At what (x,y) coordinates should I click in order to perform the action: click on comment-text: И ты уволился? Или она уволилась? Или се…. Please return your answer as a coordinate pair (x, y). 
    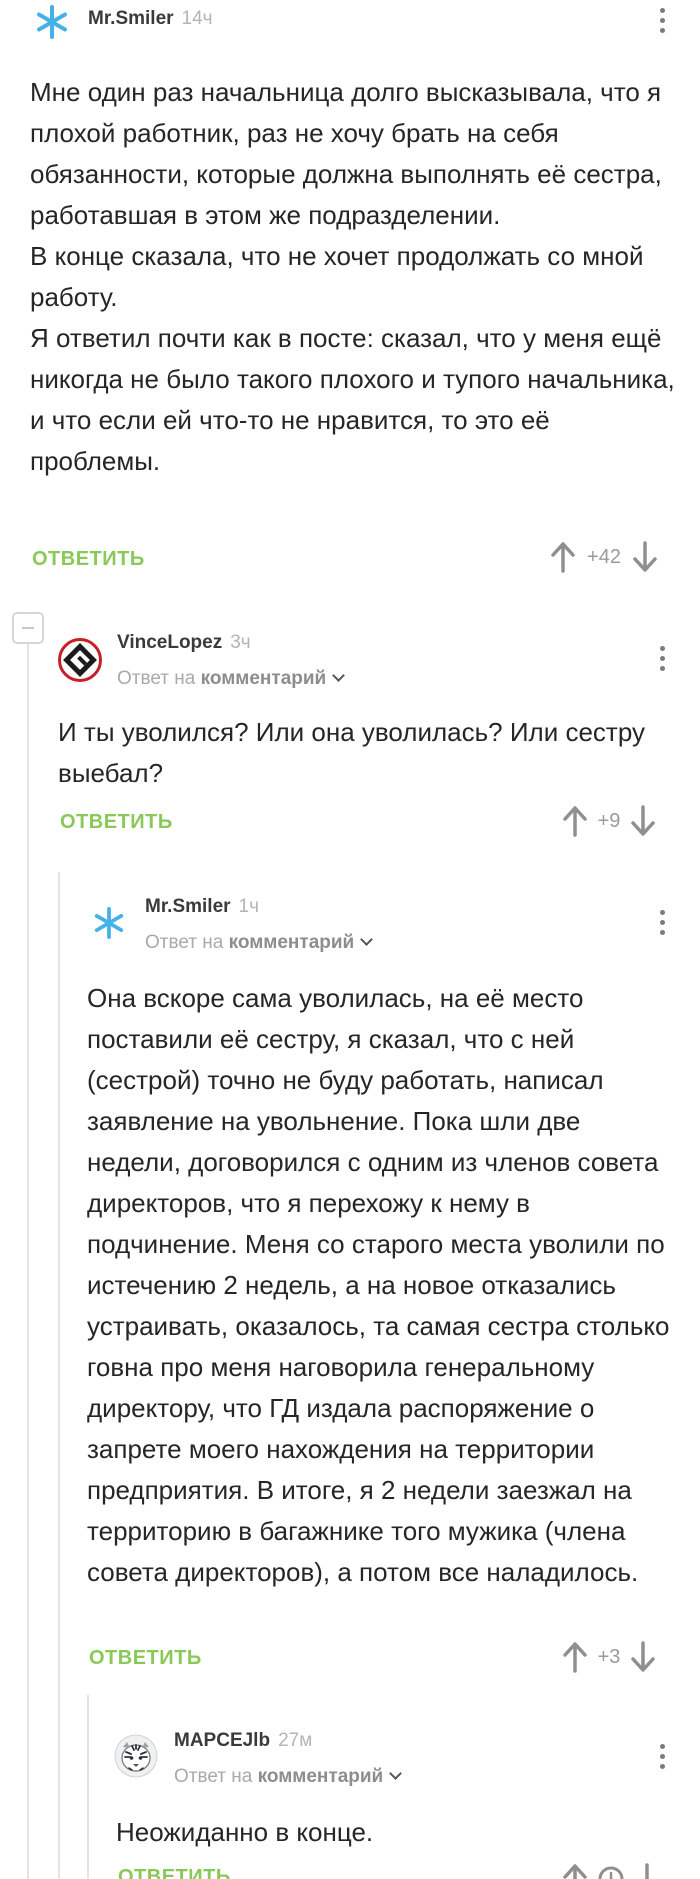
    Looking at the image, I should click on (358, 753).